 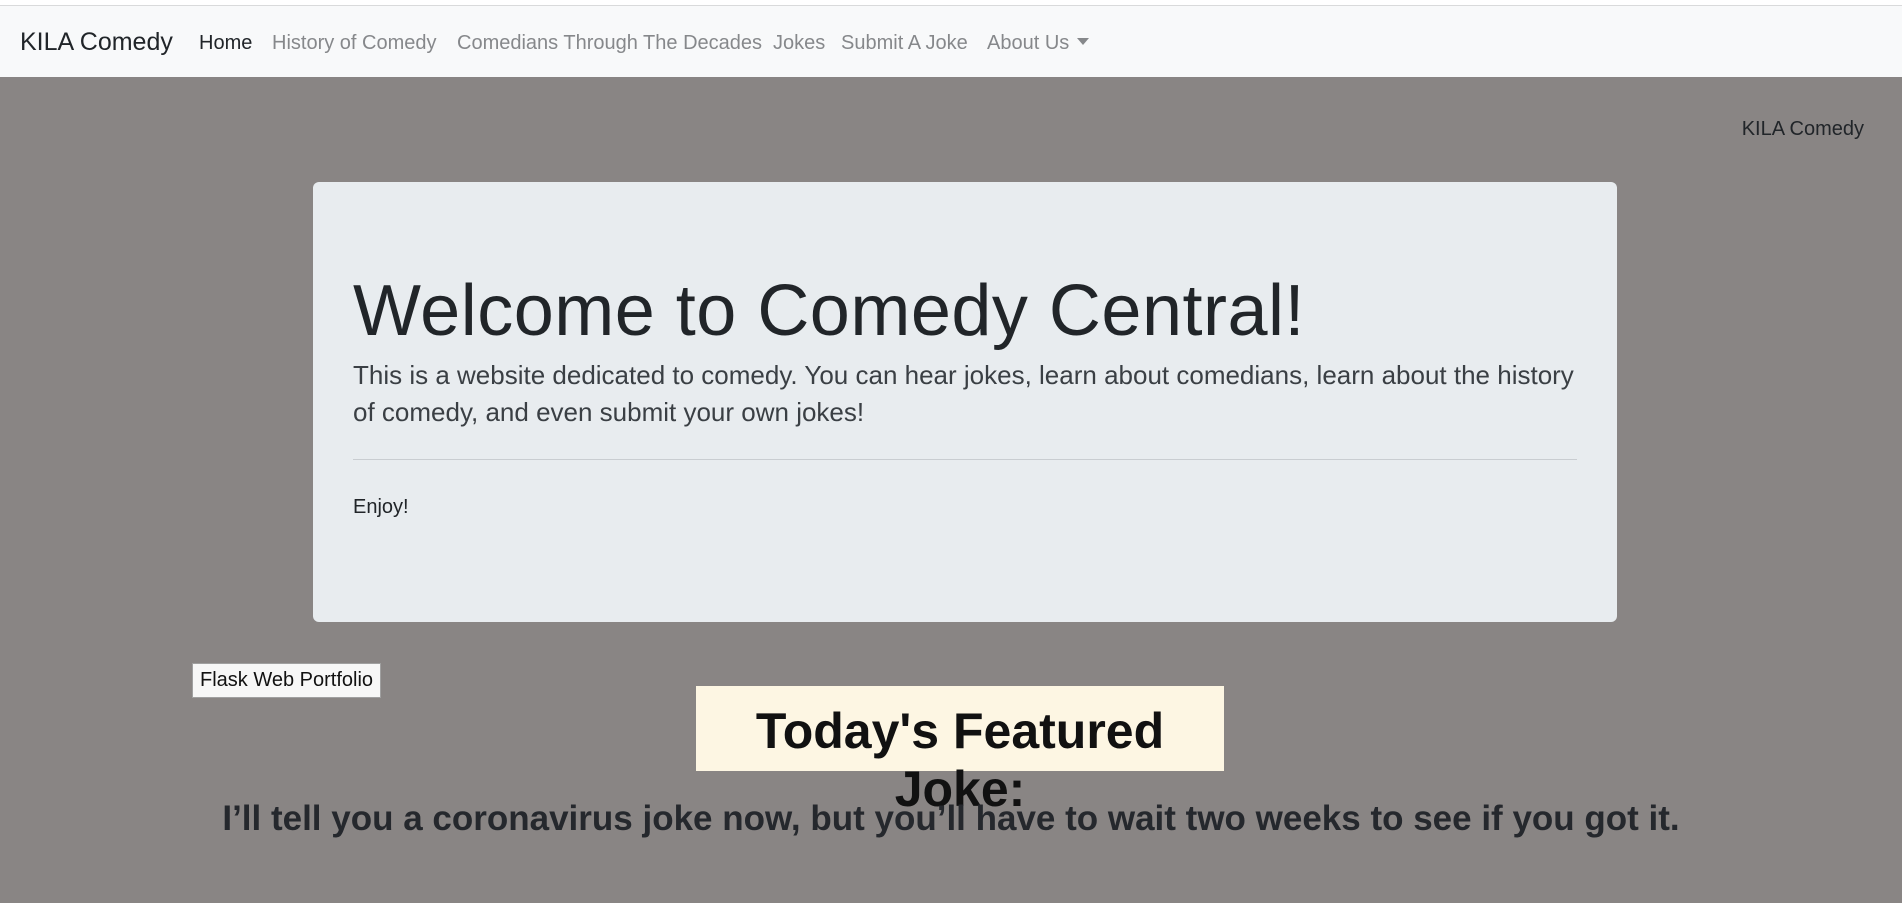 What do you see at coordinates (829, 311) in the screenshot?
I see `welcome-title: Welcome to Comedy Central!` at bounding box center [829, 311].